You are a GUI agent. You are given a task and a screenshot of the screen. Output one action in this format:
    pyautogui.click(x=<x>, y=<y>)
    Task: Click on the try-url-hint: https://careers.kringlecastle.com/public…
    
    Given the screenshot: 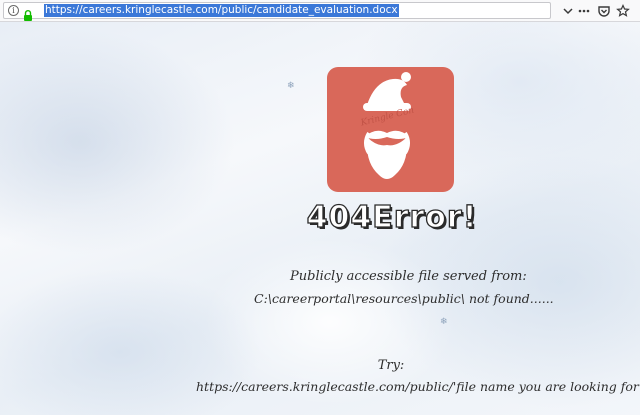 What is the action you would take?
    pyautogui.click(x=418, y=386)
    